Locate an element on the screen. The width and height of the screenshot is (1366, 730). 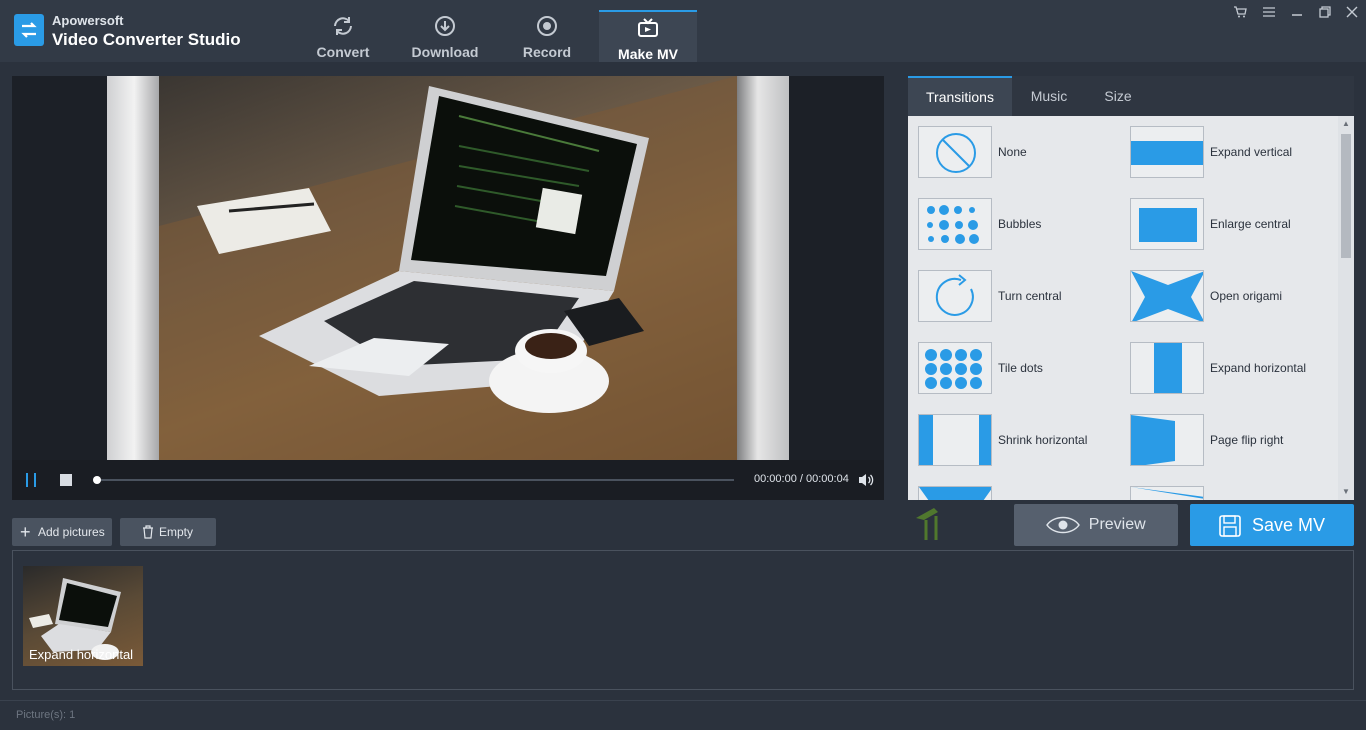
tab-convert: Convert is located at coordinates (343, 36).